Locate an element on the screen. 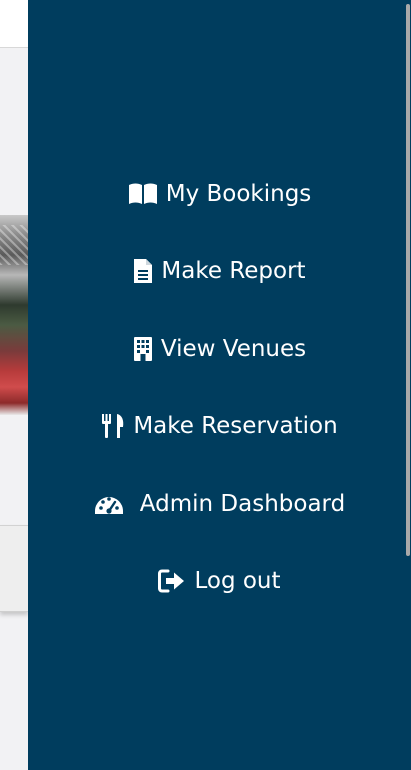 The width and height of the screenshot is (411, 770). nav-item-make-reservation: Make Reservation is located at coordinates (219, 427).